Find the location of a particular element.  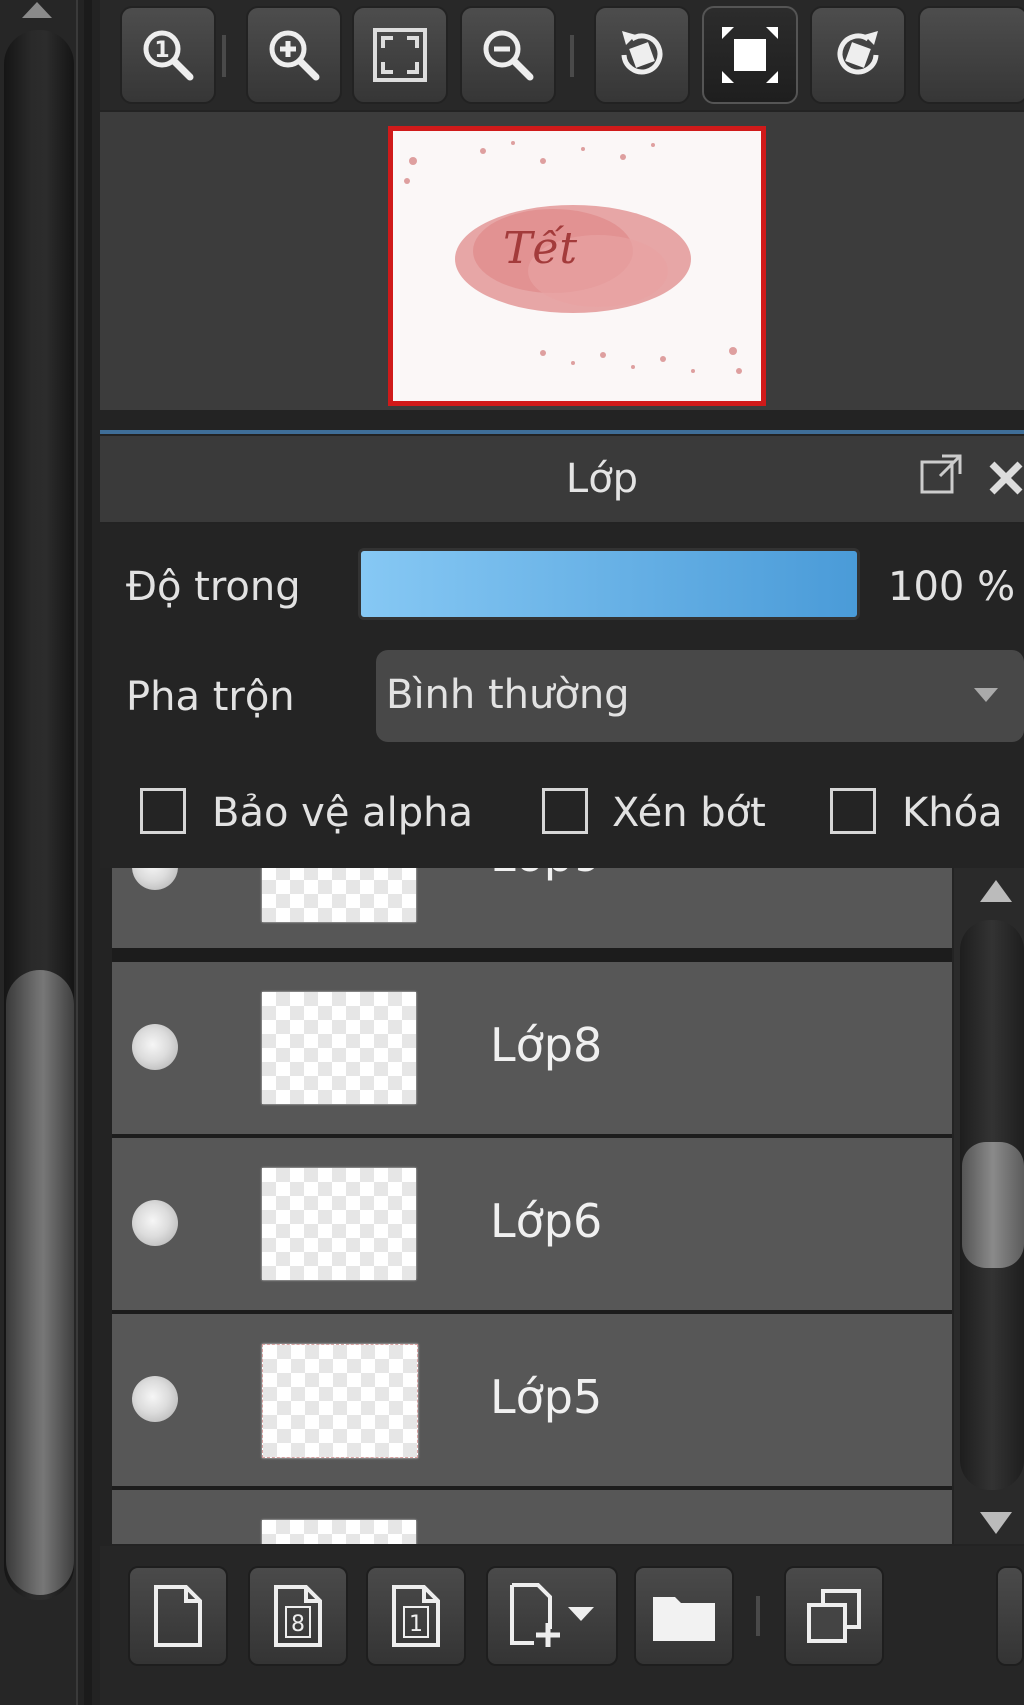

opacity-value: 100 % is located at coordinates (952, 587).